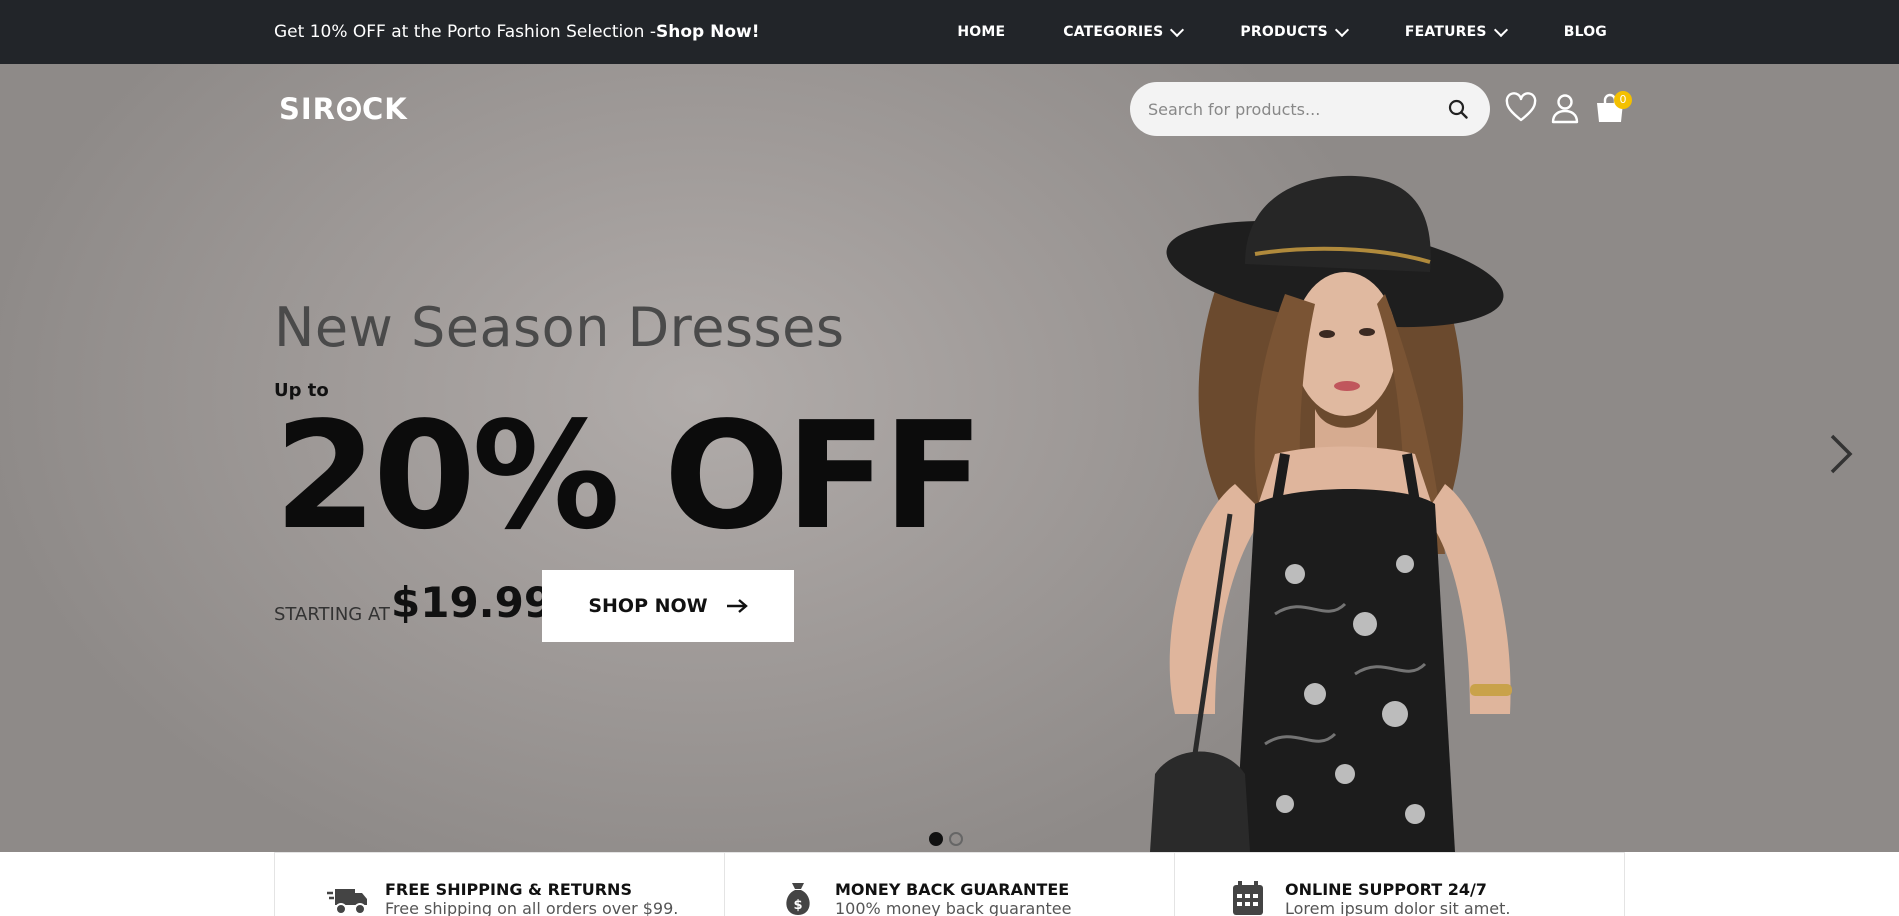 The width and height of the screenshot is (1899, 916). I want to click on feature-title: FREE SHIPPING & RETURNS, so click(508, 889).